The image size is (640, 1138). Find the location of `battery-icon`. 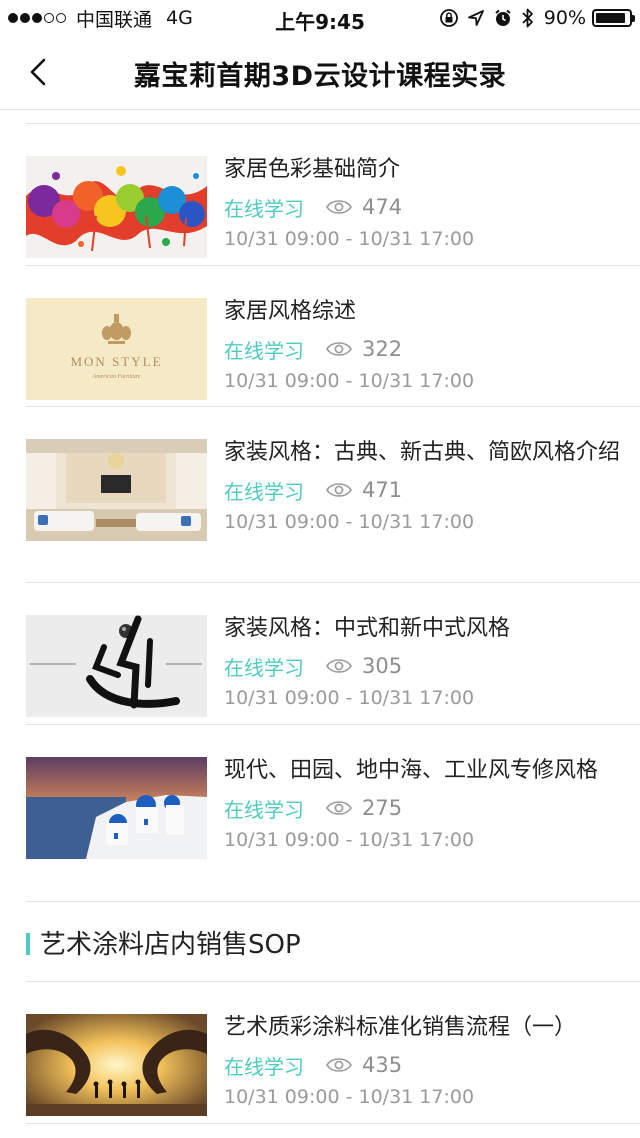

battery-icon is located at coordinates (613, 18).